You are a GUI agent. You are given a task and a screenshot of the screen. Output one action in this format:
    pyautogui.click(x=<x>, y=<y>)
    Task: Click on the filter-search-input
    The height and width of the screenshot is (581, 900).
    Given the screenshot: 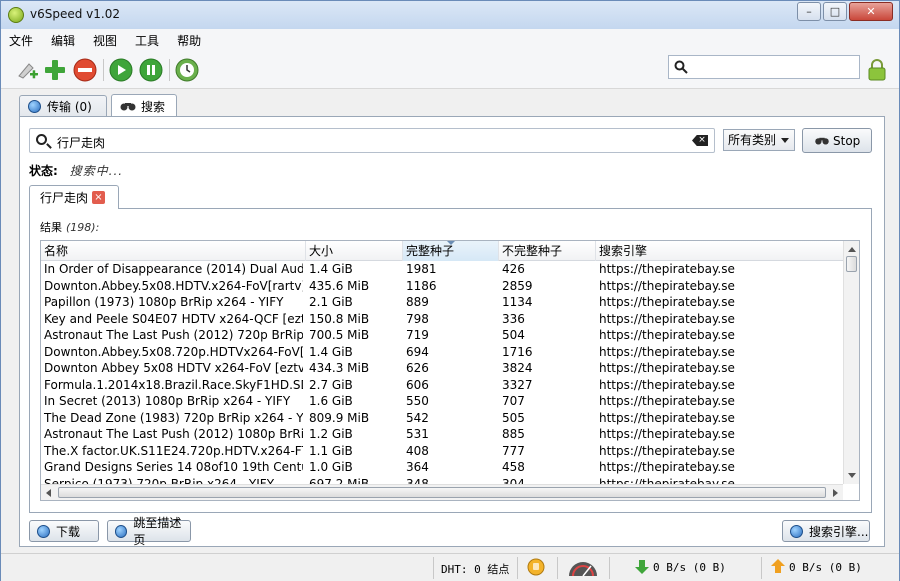 What is the action you would take?
    pyautogui.click(x=764, y=67)
    